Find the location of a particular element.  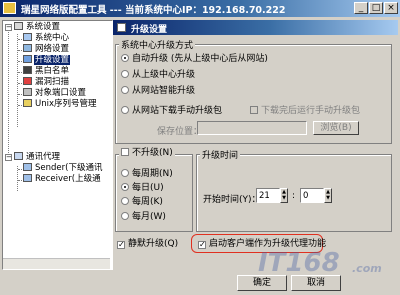

upgrade-icon is located at coordinates (27, 59).